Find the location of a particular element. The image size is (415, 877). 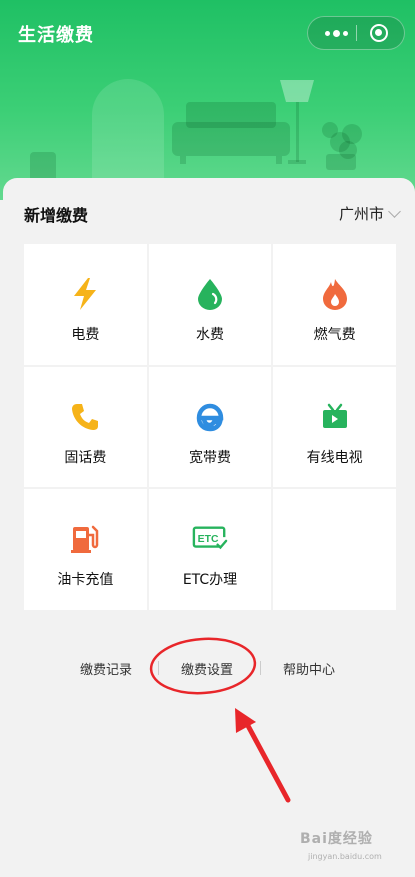

service-broadband: 宽带费 is located at coordinates (210, 427).